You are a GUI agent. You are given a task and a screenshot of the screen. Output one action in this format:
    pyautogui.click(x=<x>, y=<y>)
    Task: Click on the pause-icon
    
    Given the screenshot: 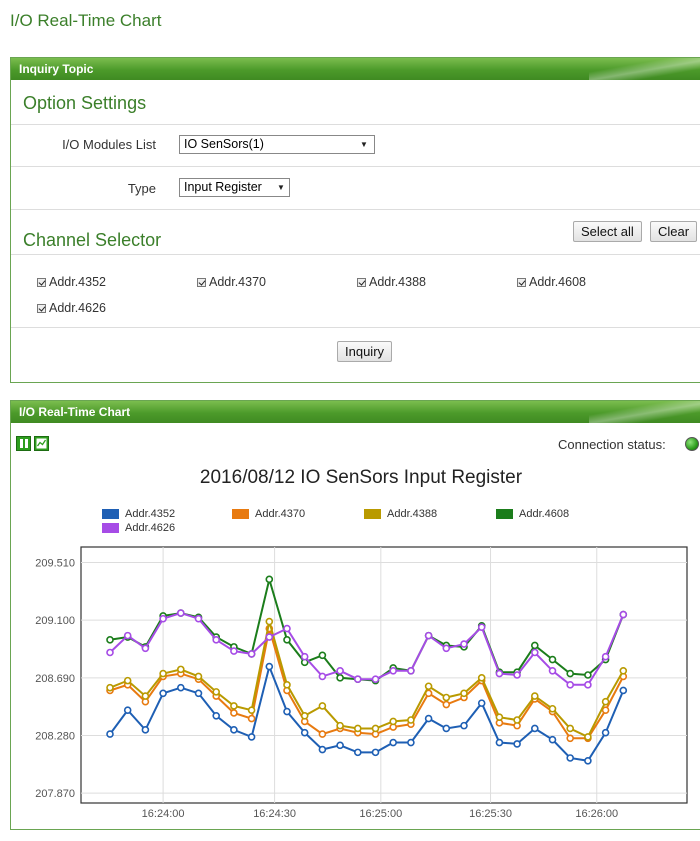 What is the action you would take?
    pyautogui.click(x=23, y=443)
    